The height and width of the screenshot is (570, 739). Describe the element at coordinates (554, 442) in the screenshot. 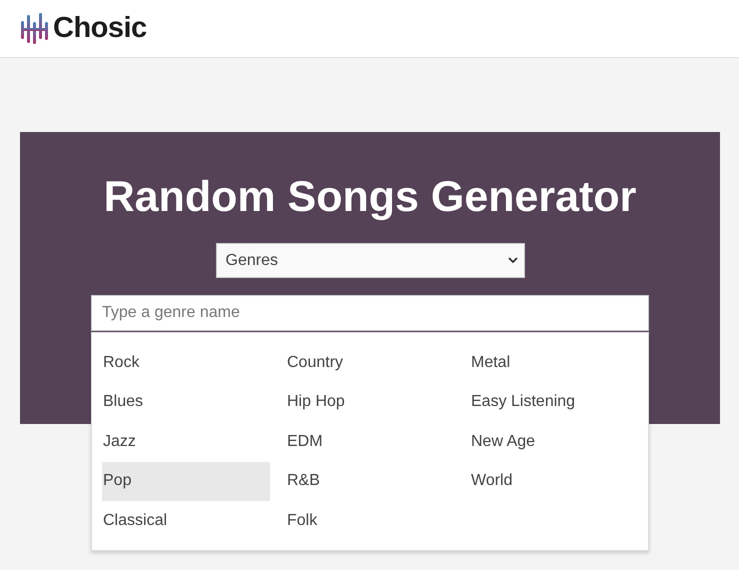

I see `genre-option: New Age` at that location.